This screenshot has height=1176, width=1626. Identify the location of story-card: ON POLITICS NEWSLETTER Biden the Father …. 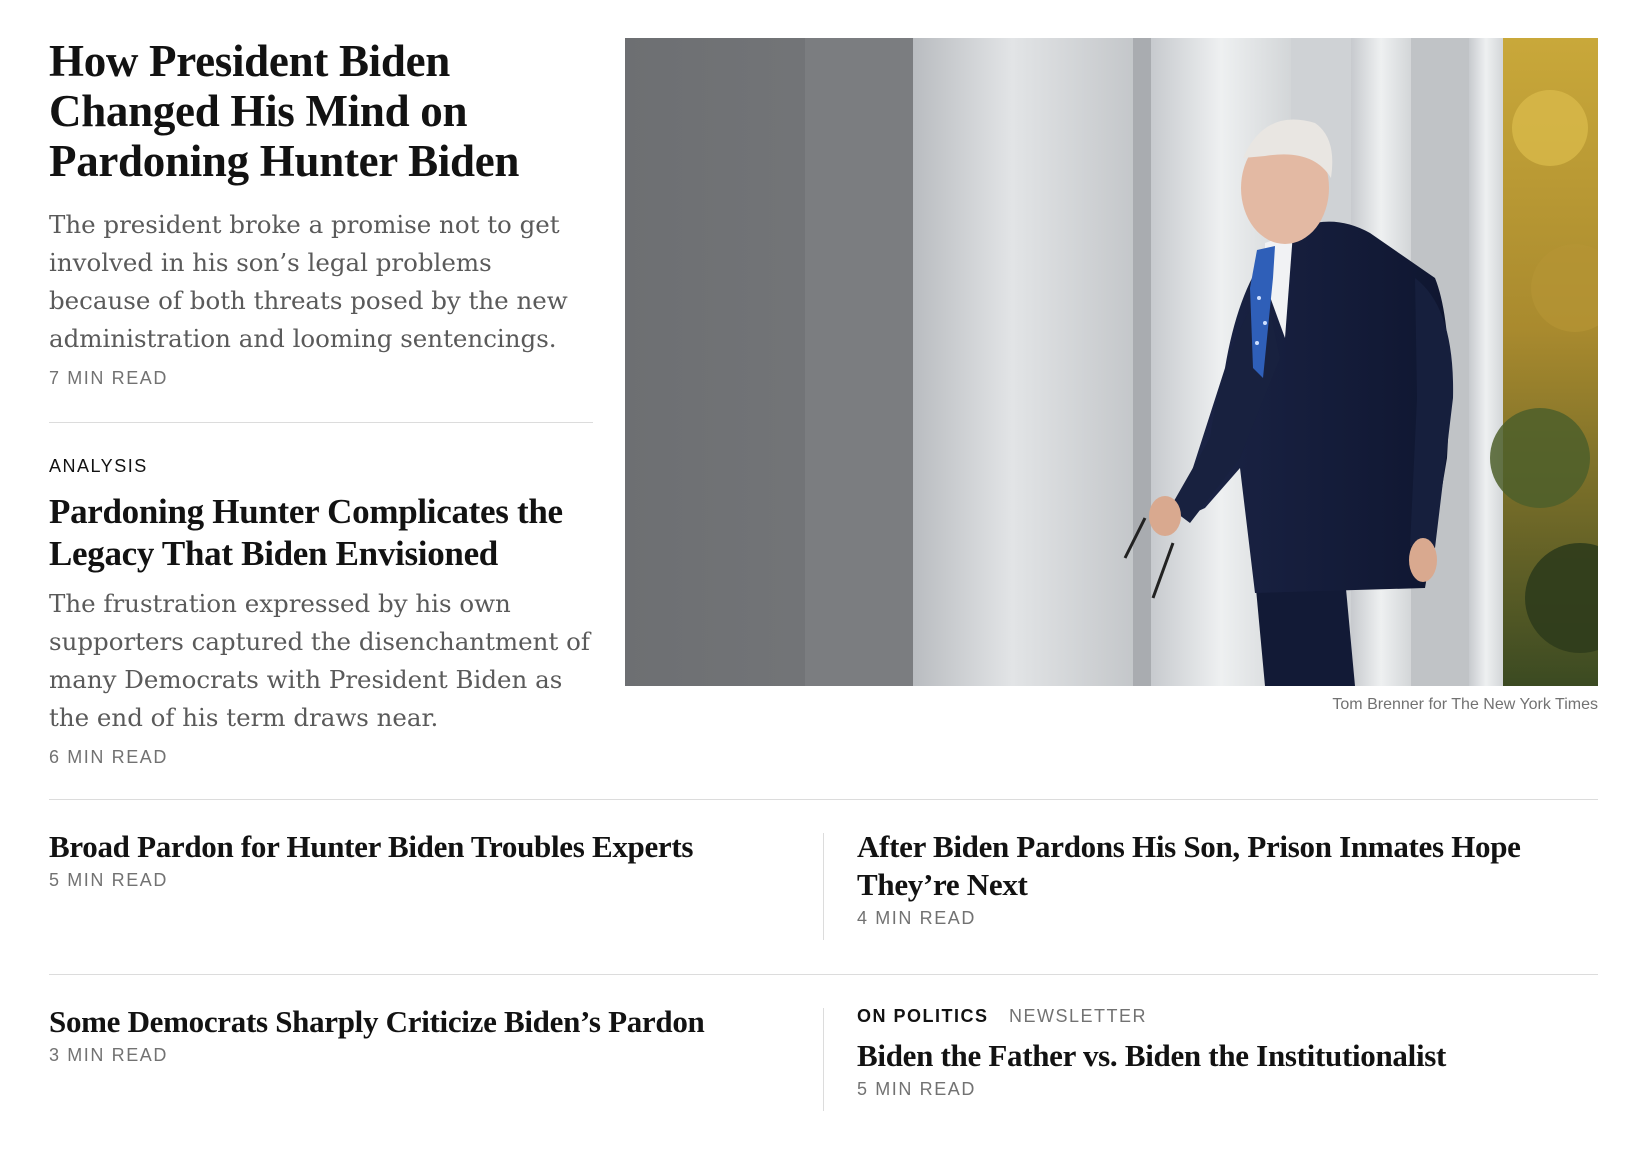
(1227, 1053).